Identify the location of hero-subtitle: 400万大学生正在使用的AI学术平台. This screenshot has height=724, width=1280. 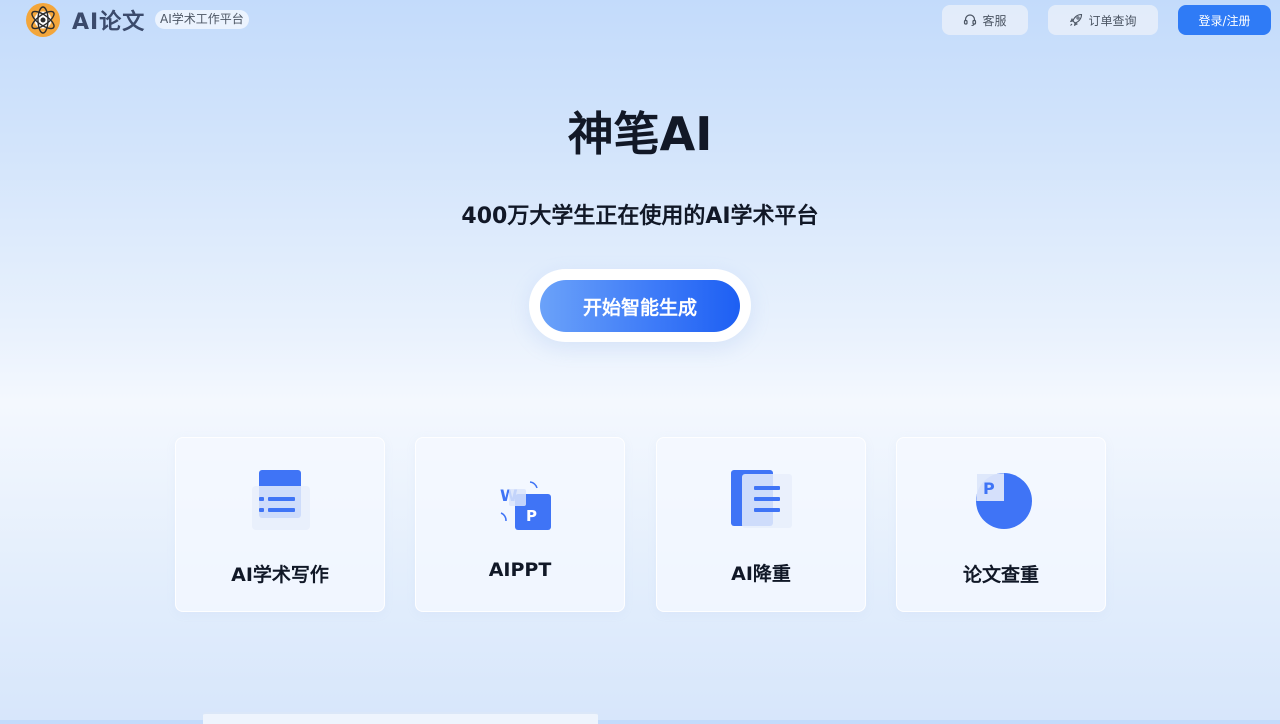
(640, 216).